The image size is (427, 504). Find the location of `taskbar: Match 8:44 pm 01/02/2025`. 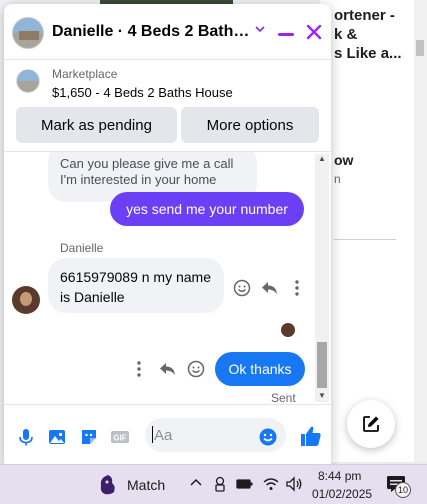

taskbar: Match 8:44 pm 01/02/2025 is located at coordinates (213, 484).